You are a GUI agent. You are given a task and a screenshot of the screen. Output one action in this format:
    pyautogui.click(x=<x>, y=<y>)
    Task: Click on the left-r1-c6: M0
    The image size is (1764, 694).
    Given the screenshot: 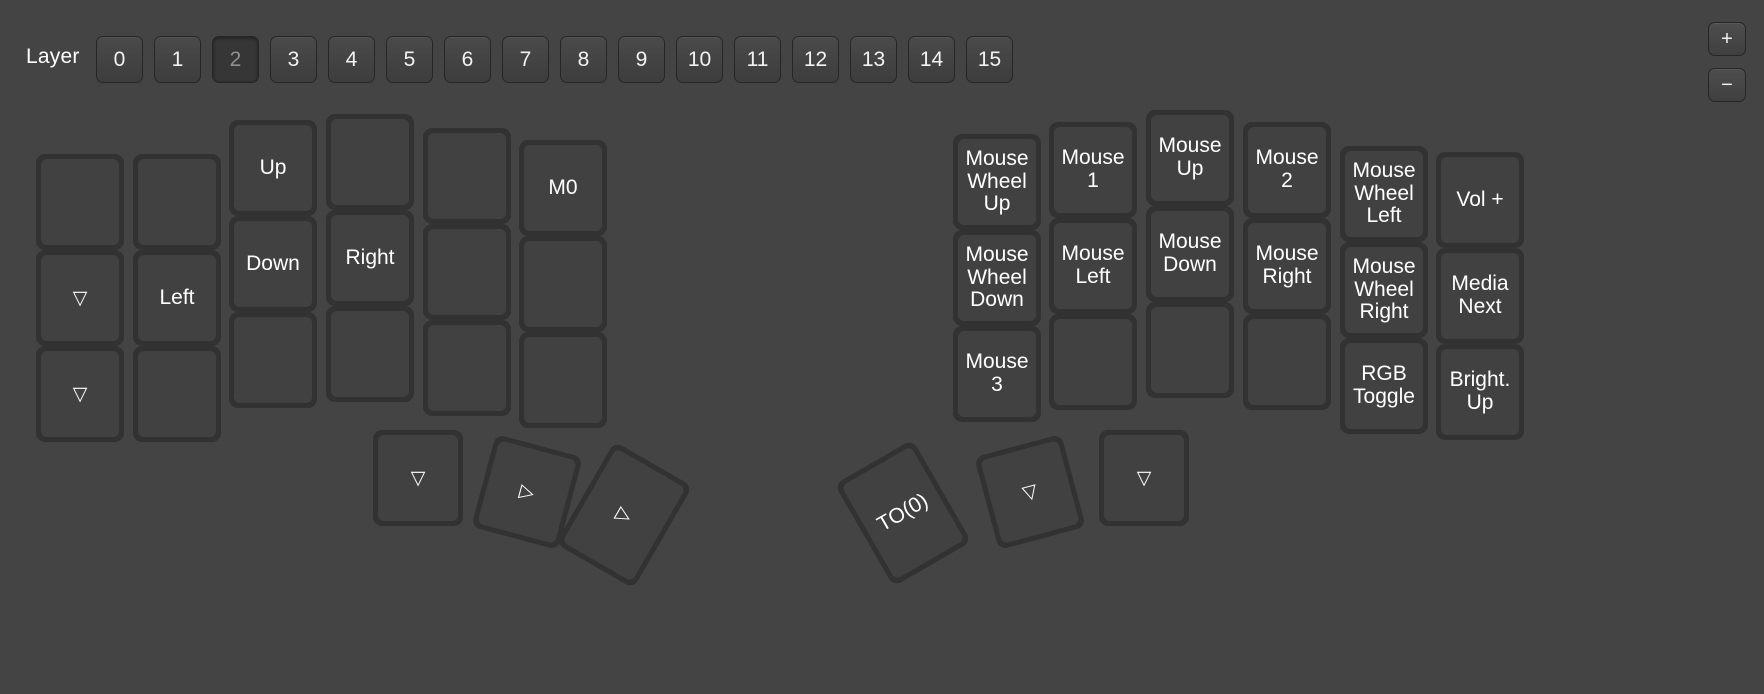 What is the action you would take?
    pyautogui.click(x=563, y=188)
    